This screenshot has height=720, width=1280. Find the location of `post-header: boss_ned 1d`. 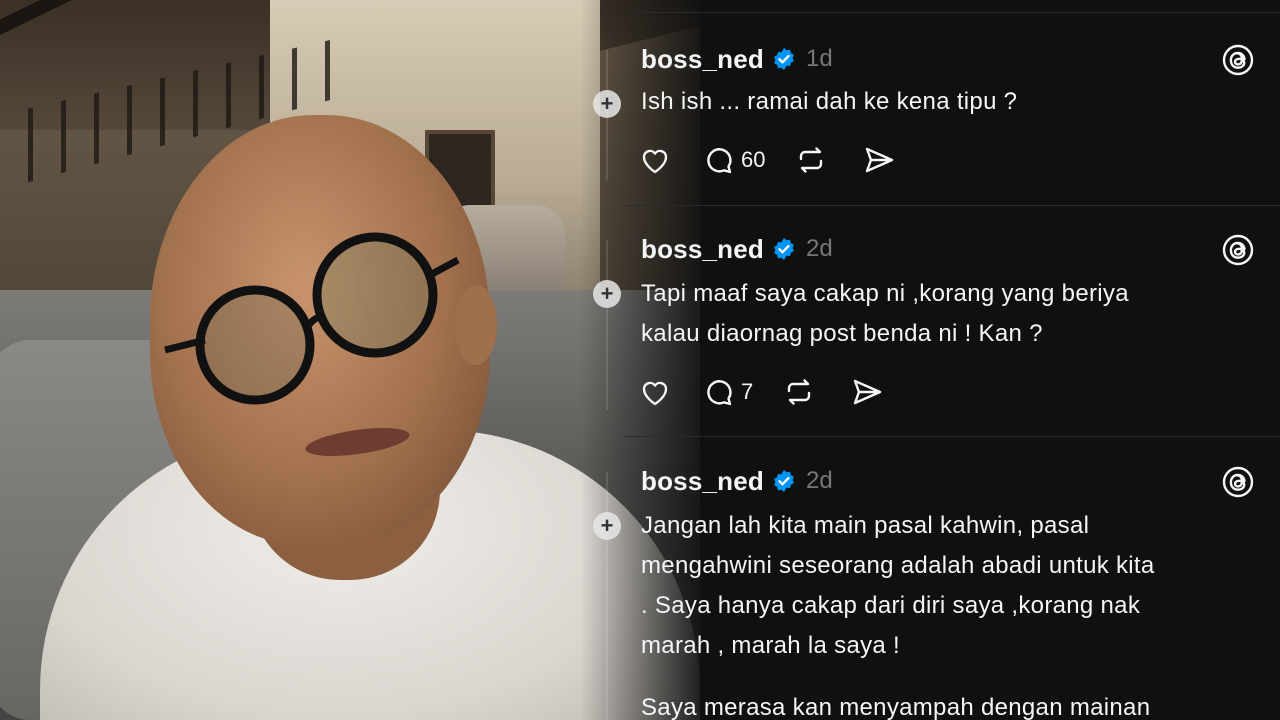

post-header: boss_ned 1d is located at coordinates (737, 59).